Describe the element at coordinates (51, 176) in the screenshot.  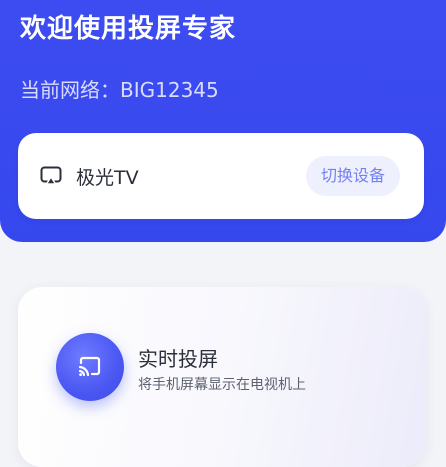
I see `cast-screen-icon` at that location.